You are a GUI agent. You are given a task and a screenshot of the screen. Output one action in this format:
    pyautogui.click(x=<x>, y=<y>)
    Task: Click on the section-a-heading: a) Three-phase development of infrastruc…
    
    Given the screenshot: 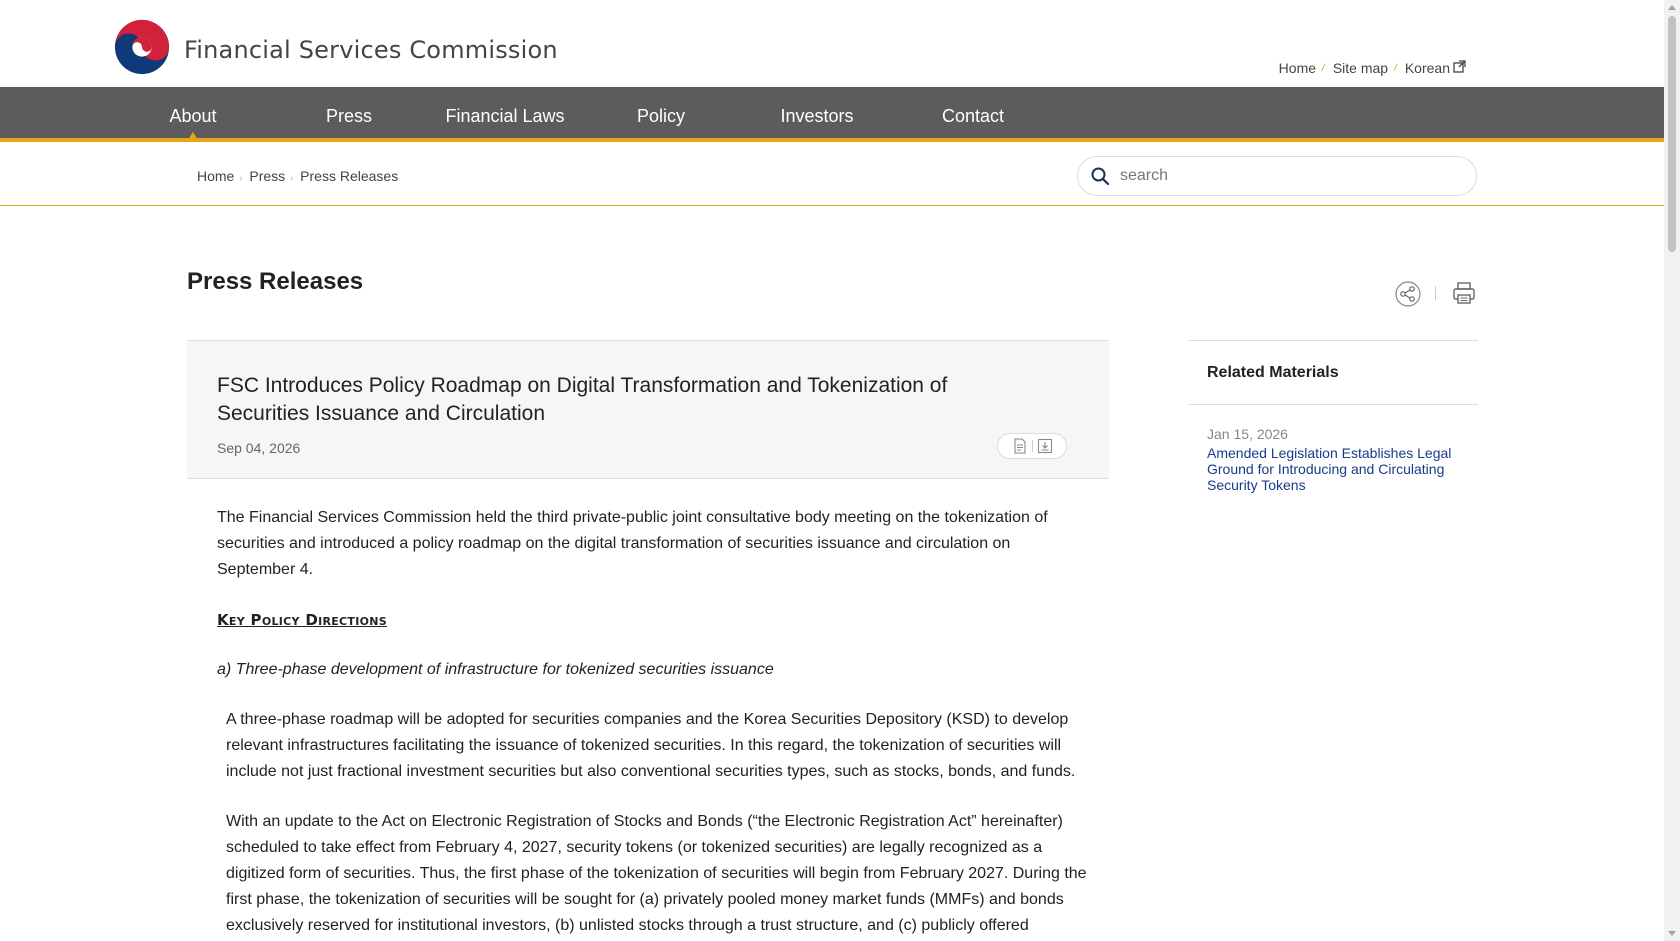 What is the action you would take?
    pyautogui.click(x=495, y=669)
    